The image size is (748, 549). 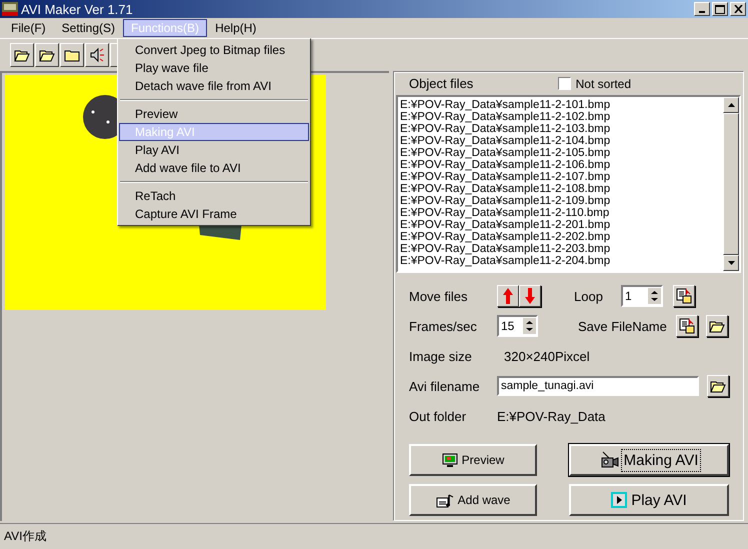 What do you see at coordinates (214, 114) in the screenshot?
I see `menu-item: Preview` at bounding box center [214, 114].